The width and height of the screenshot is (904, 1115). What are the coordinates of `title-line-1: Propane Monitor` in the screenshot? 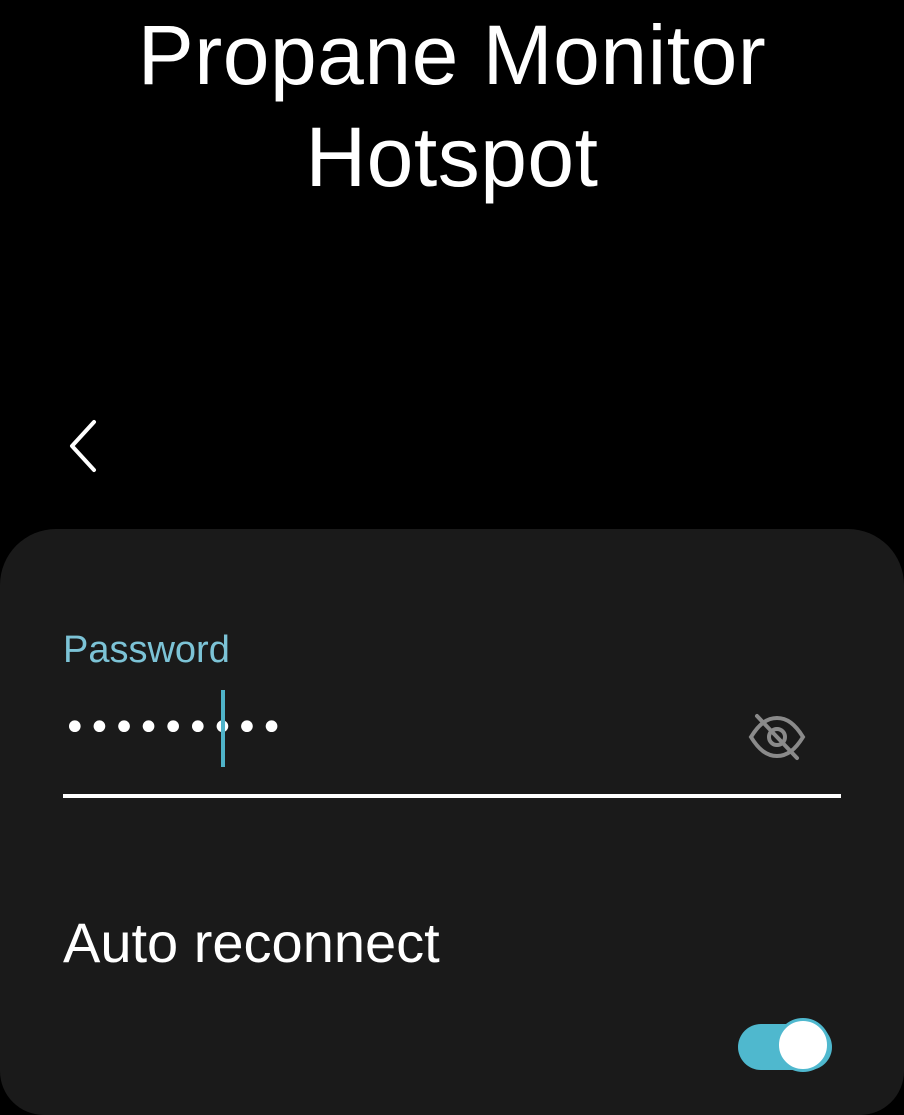 It's located at (452, 55).